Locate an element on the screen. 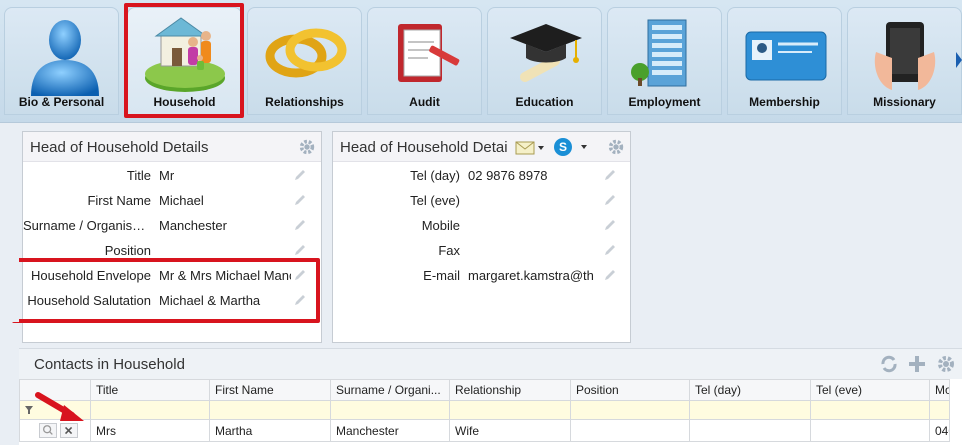 Image resolution: width=962 pixels, height=445 pixels. tab-relationships: Relationships is located at coordinates (304, 61).